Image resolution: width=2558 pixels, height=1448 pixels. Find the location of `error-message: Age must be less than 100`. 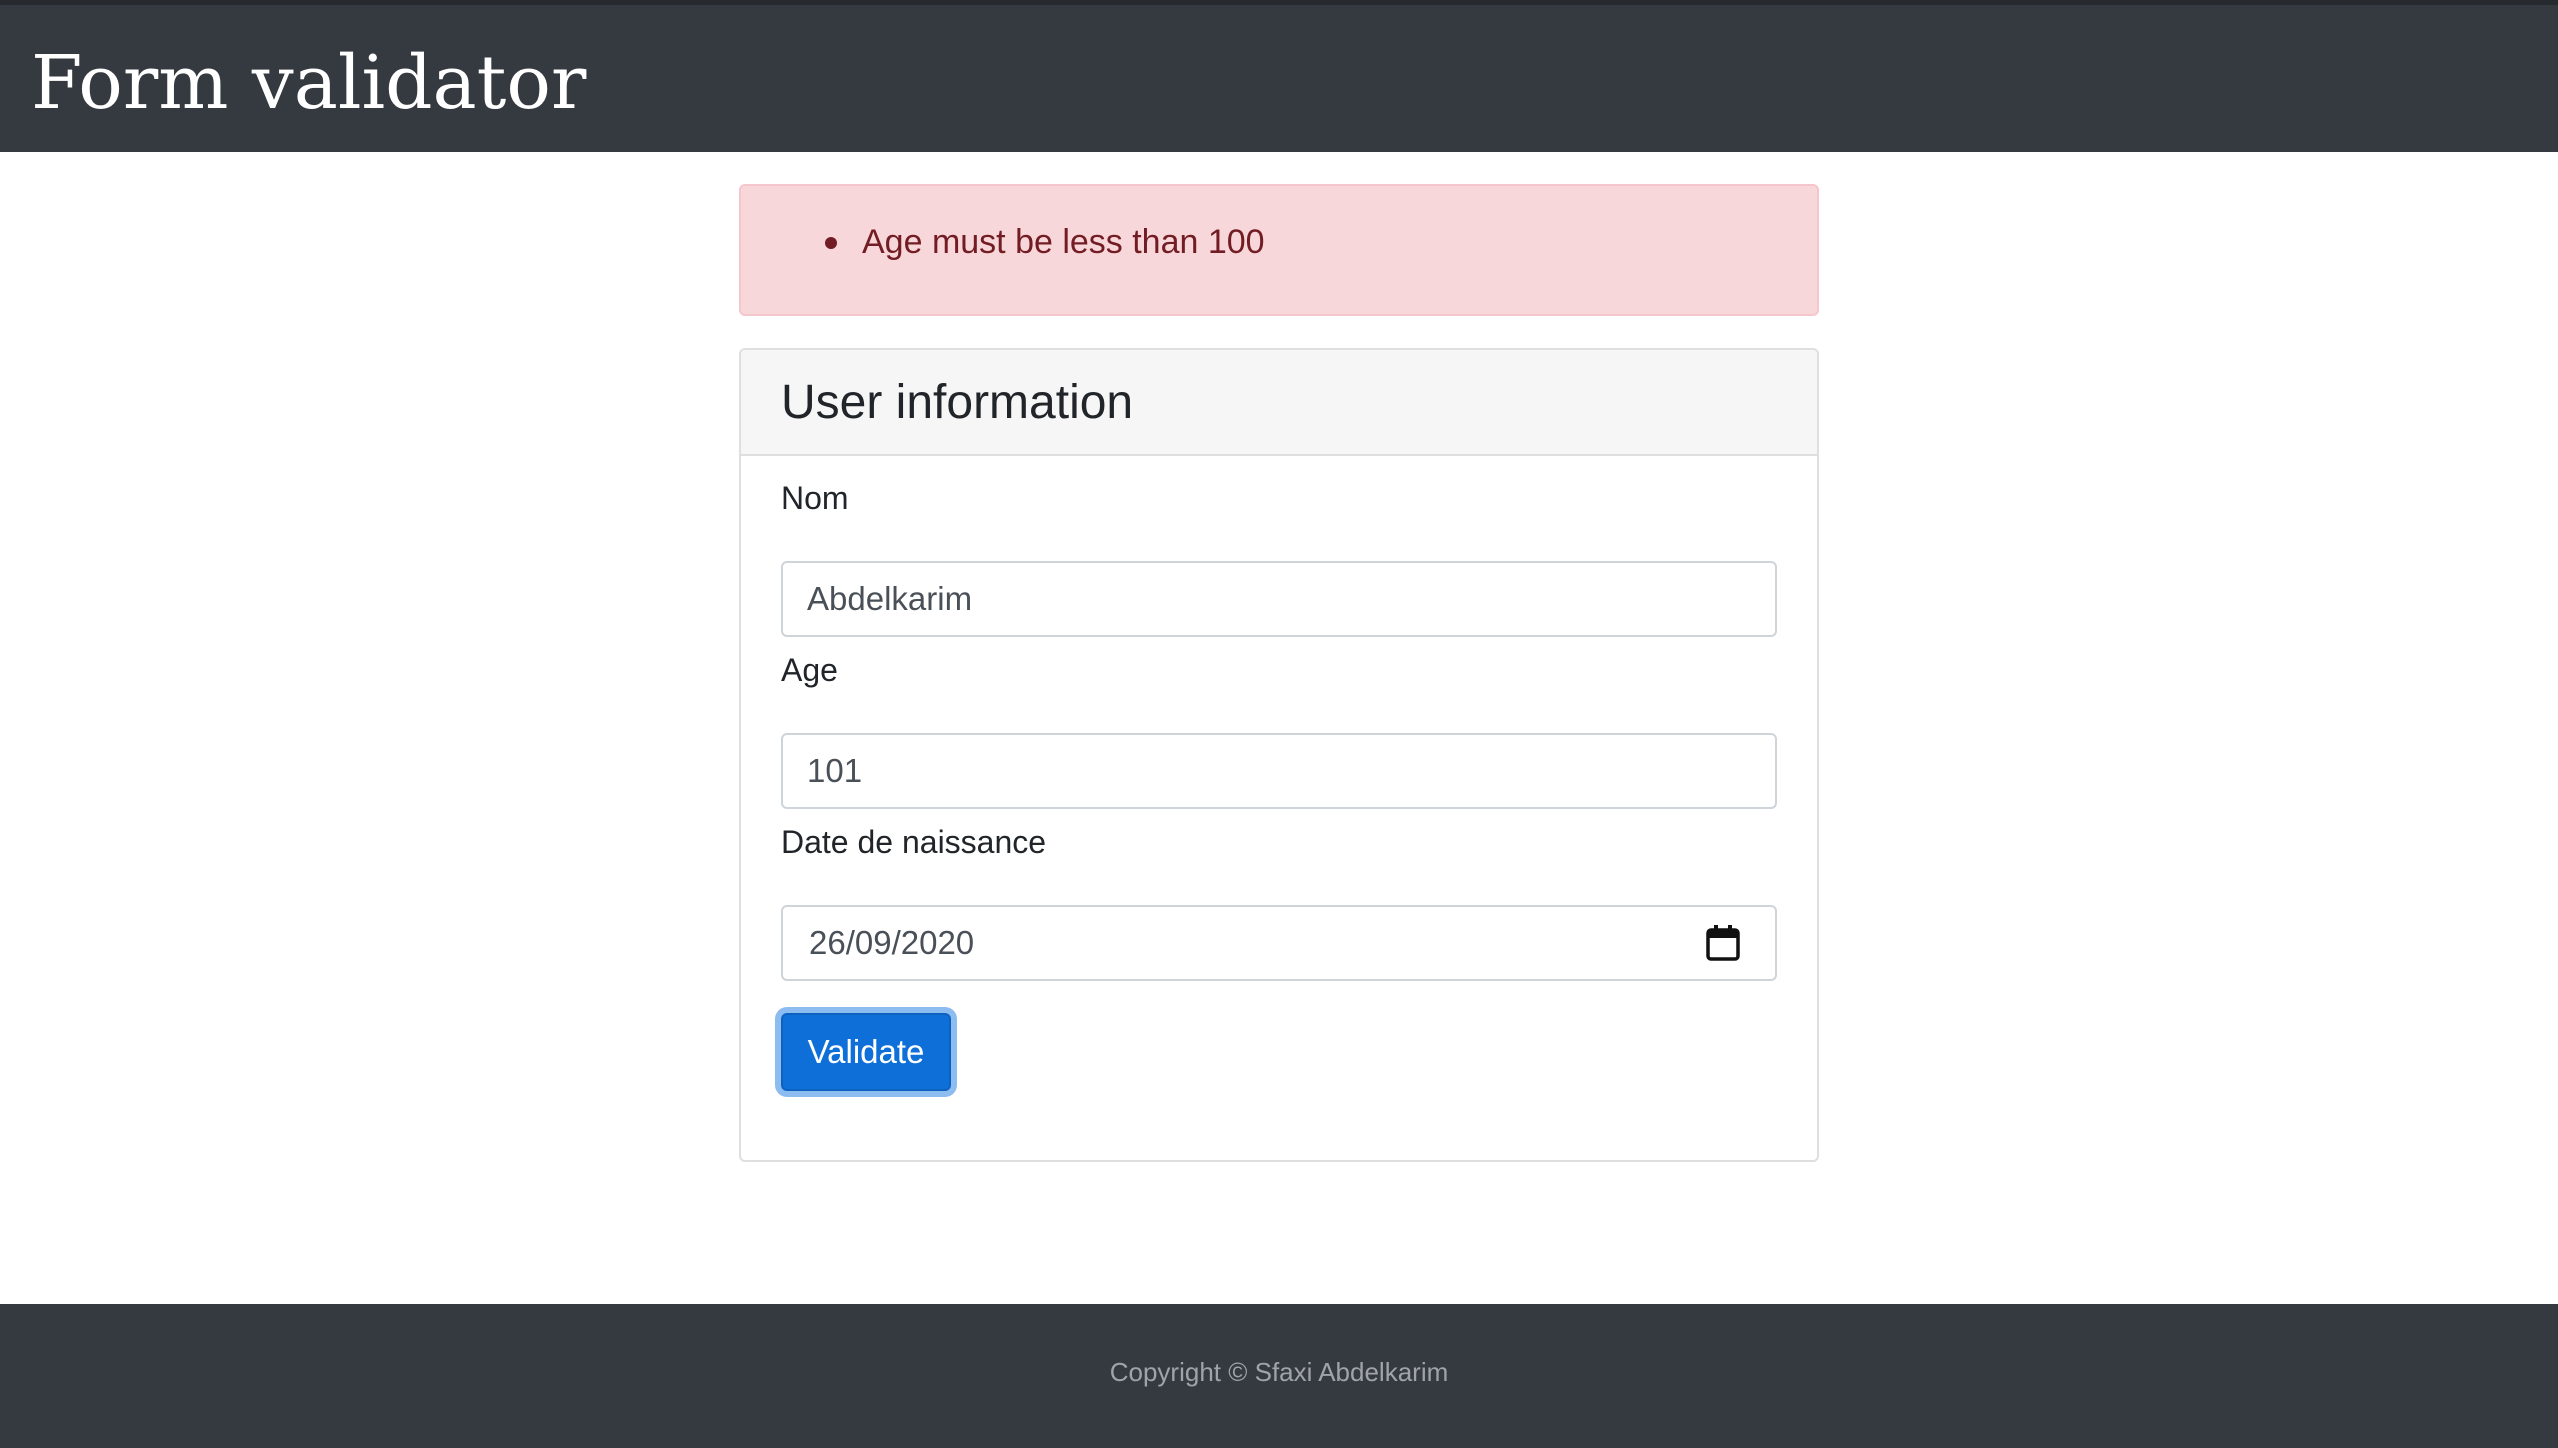

error-message: Age must be less than 100 is located at coordinates (1063, 242).